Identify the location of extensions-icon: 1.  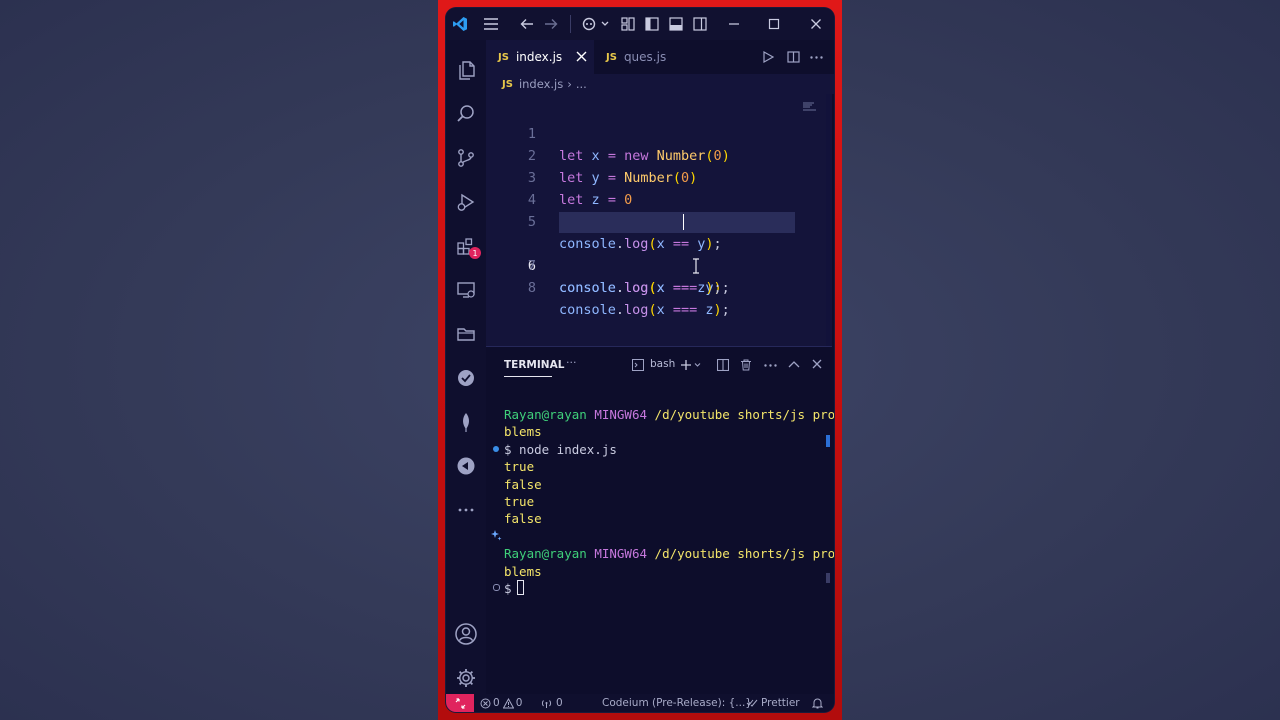
(466, 246).